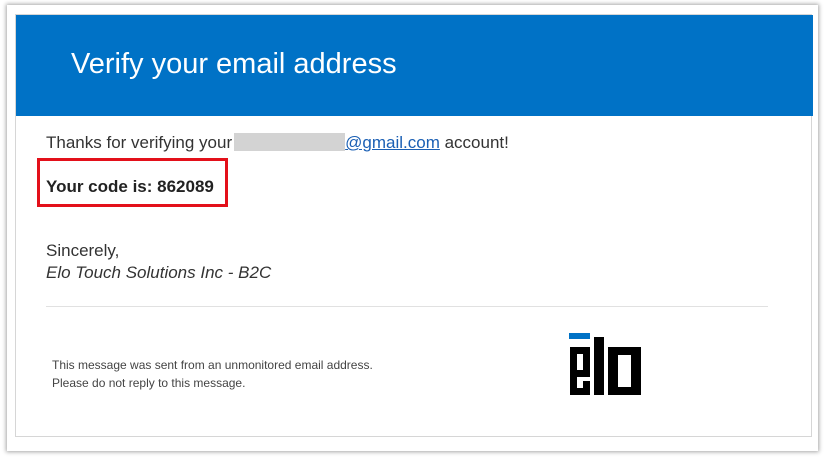  What do you see at coordinates (624, 371) in the screenshot?
I see `elo-logo-letter-o` at bounding box center [624, 371].